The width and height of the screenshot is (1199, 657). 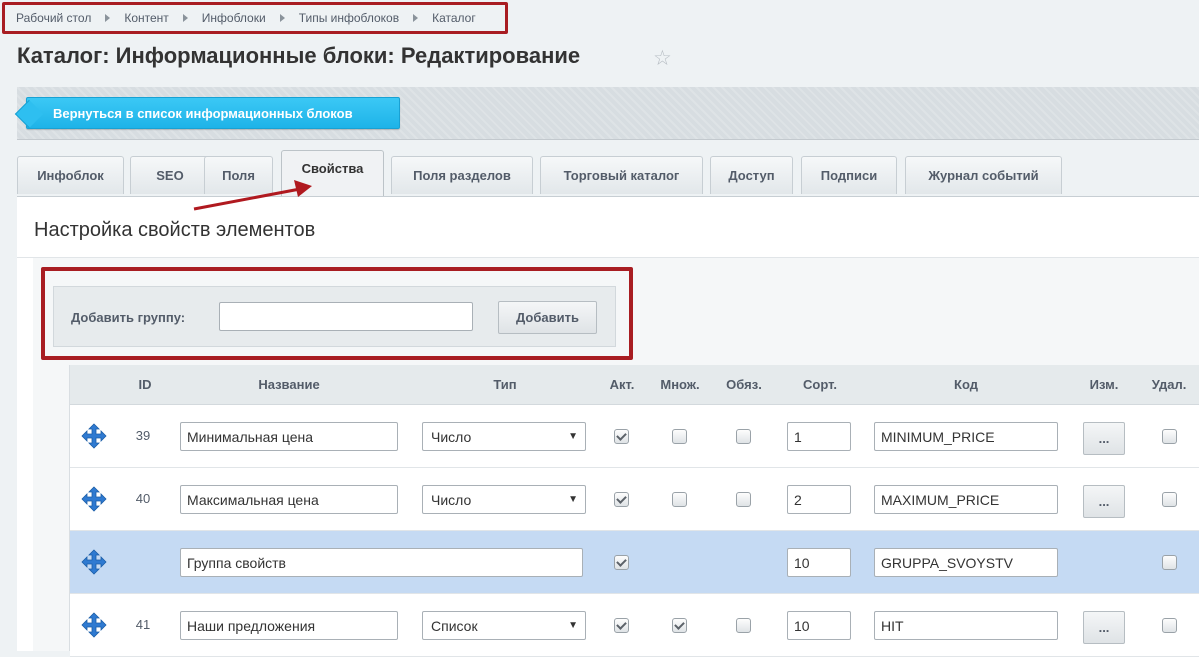 What do you see at coordinates (622, 384) in the screenshot?
I see `column-header-active: Акт.` at bounding box center [622, 384].